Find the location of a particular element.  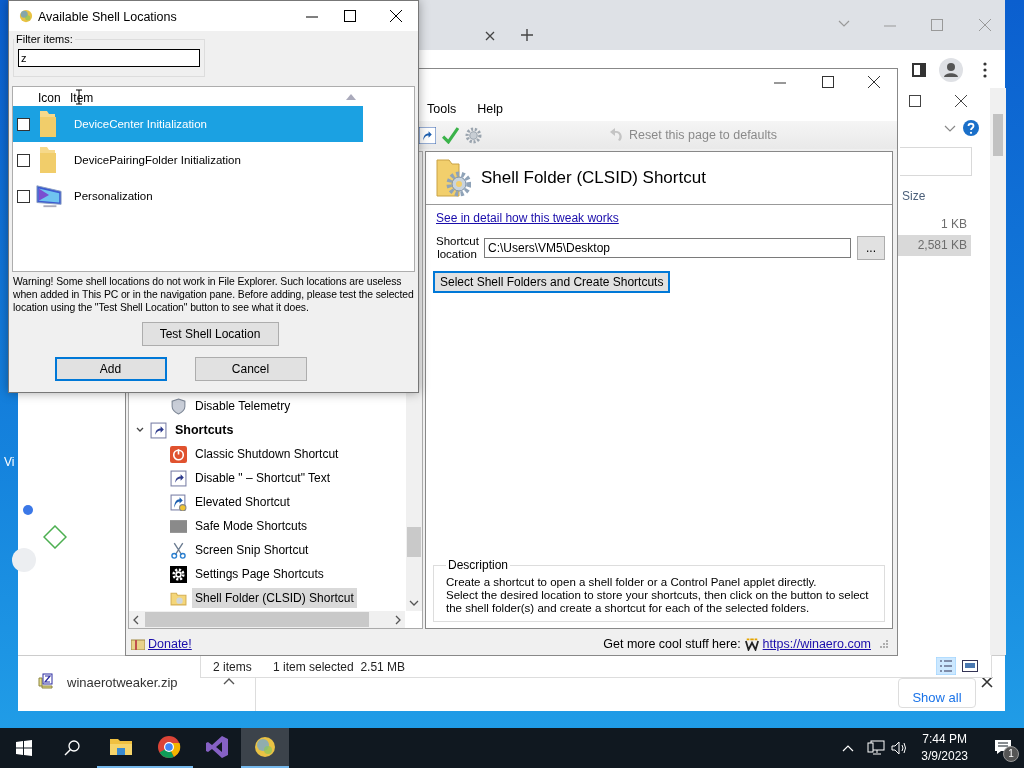

browser-icon is located at coordinates (169, 747).